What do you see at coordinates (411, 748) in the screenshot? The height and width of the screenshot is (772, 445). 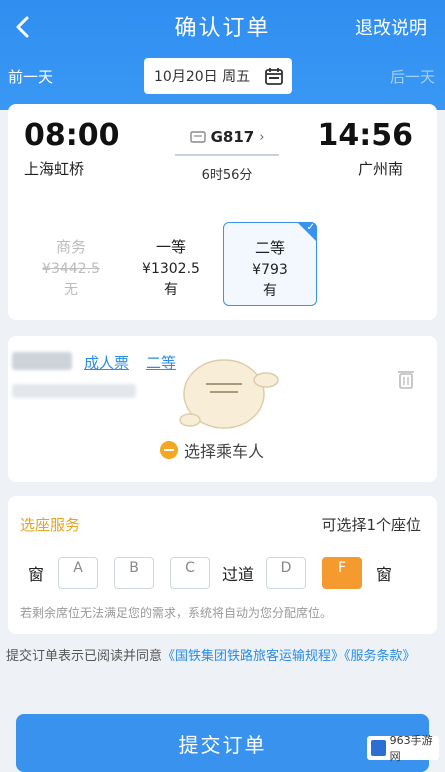 I see `watermark-text: 963手游网` at bounding box center [411, 748].